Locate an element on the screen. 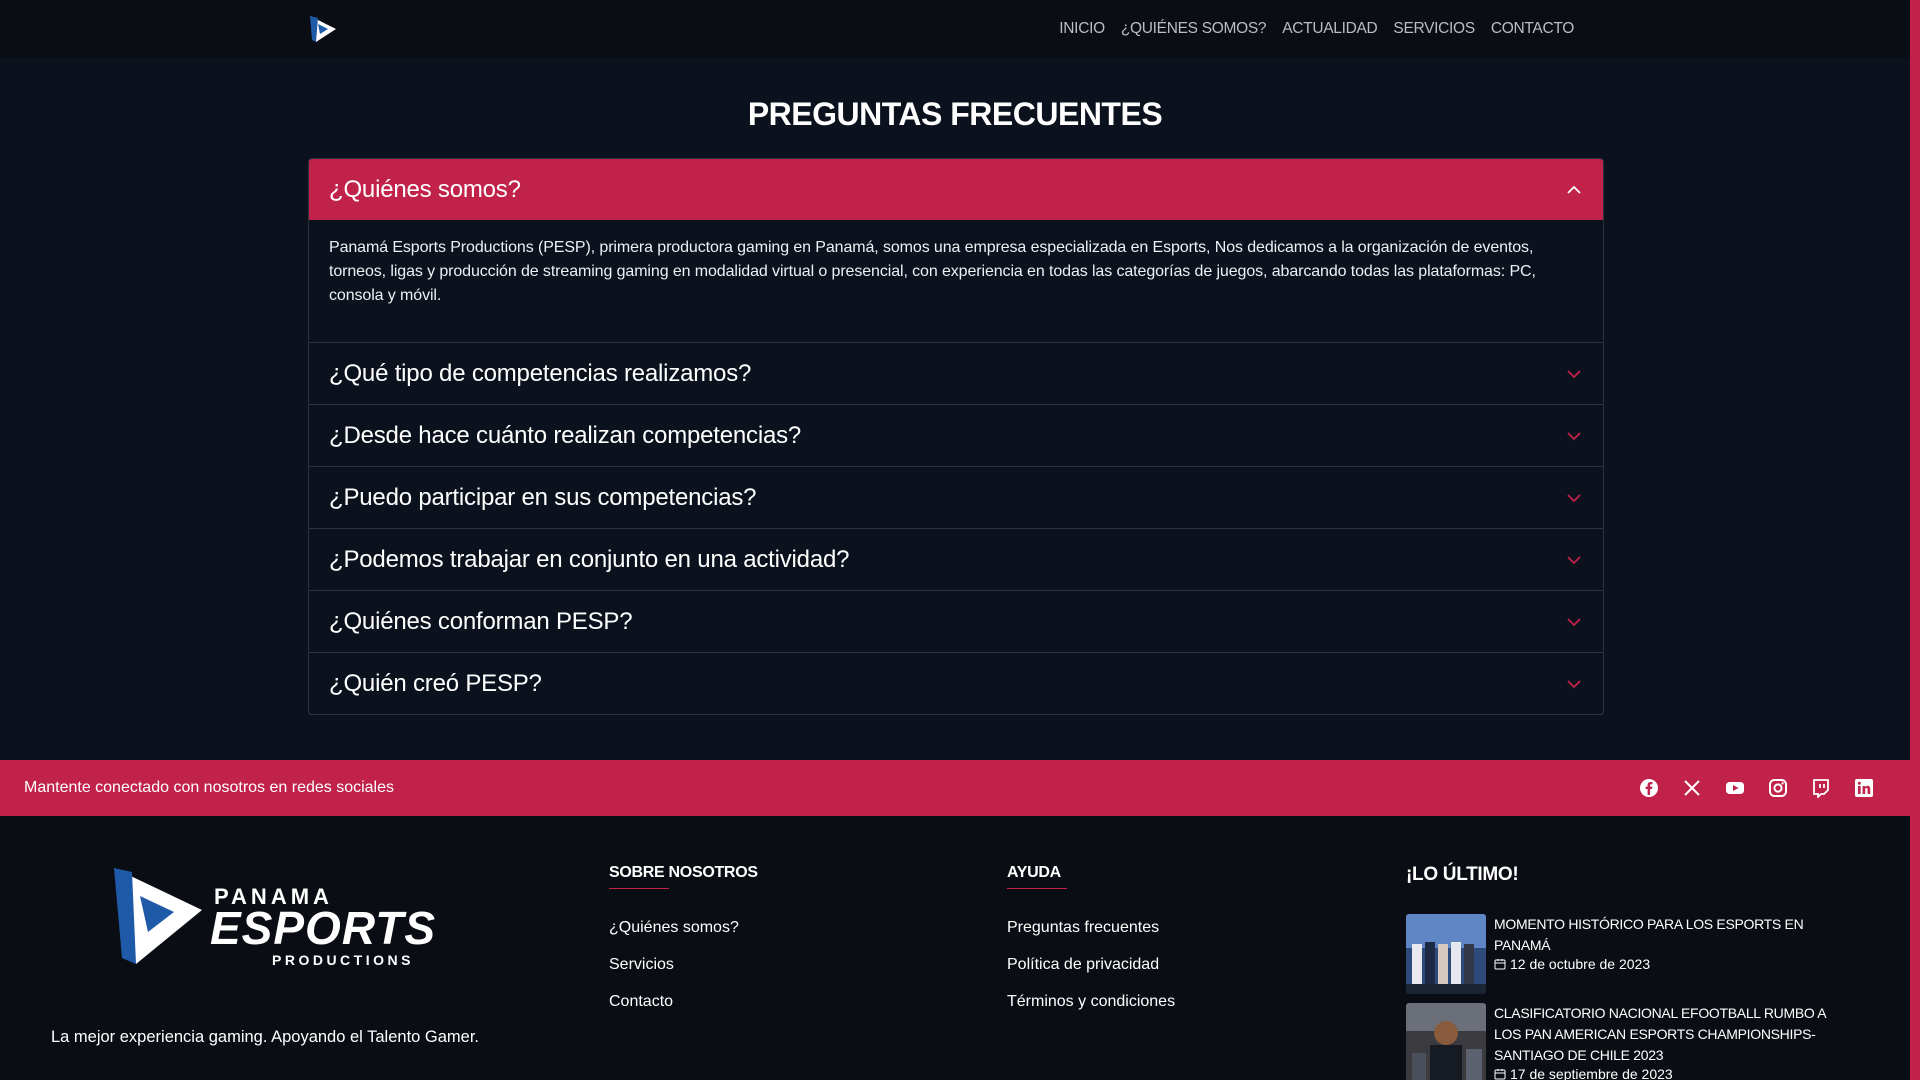 The width and height of the screenshot is (1920, 1080). faq-question: ¿Quiénes conforman PESP? is located at coordinates (481, 621).